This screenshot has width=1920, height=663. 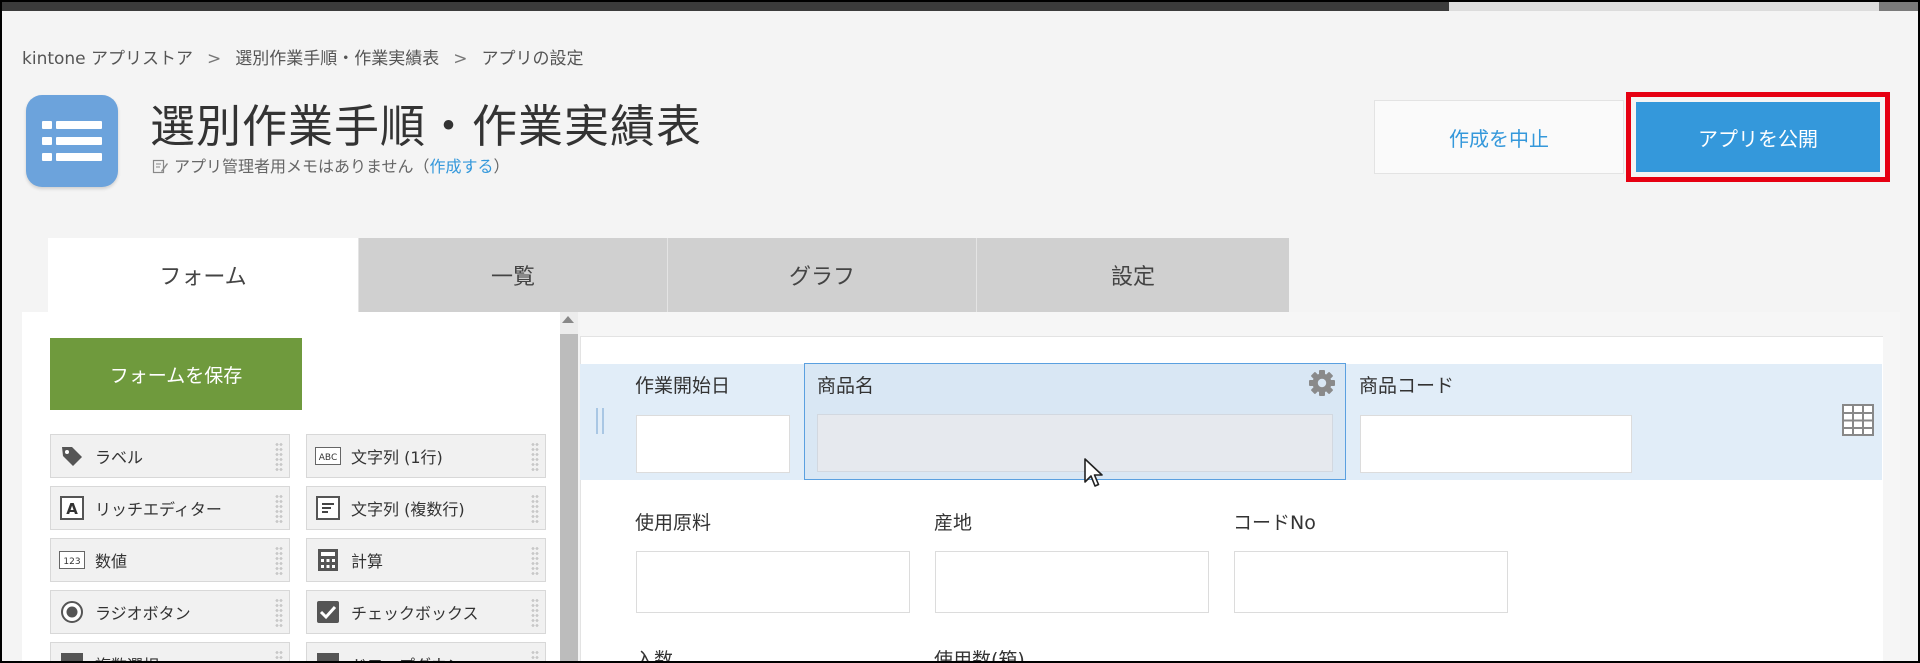 I want to click on palette-item-single-line-text: ABC 文字列 (1行), so click(x=426, y=456).